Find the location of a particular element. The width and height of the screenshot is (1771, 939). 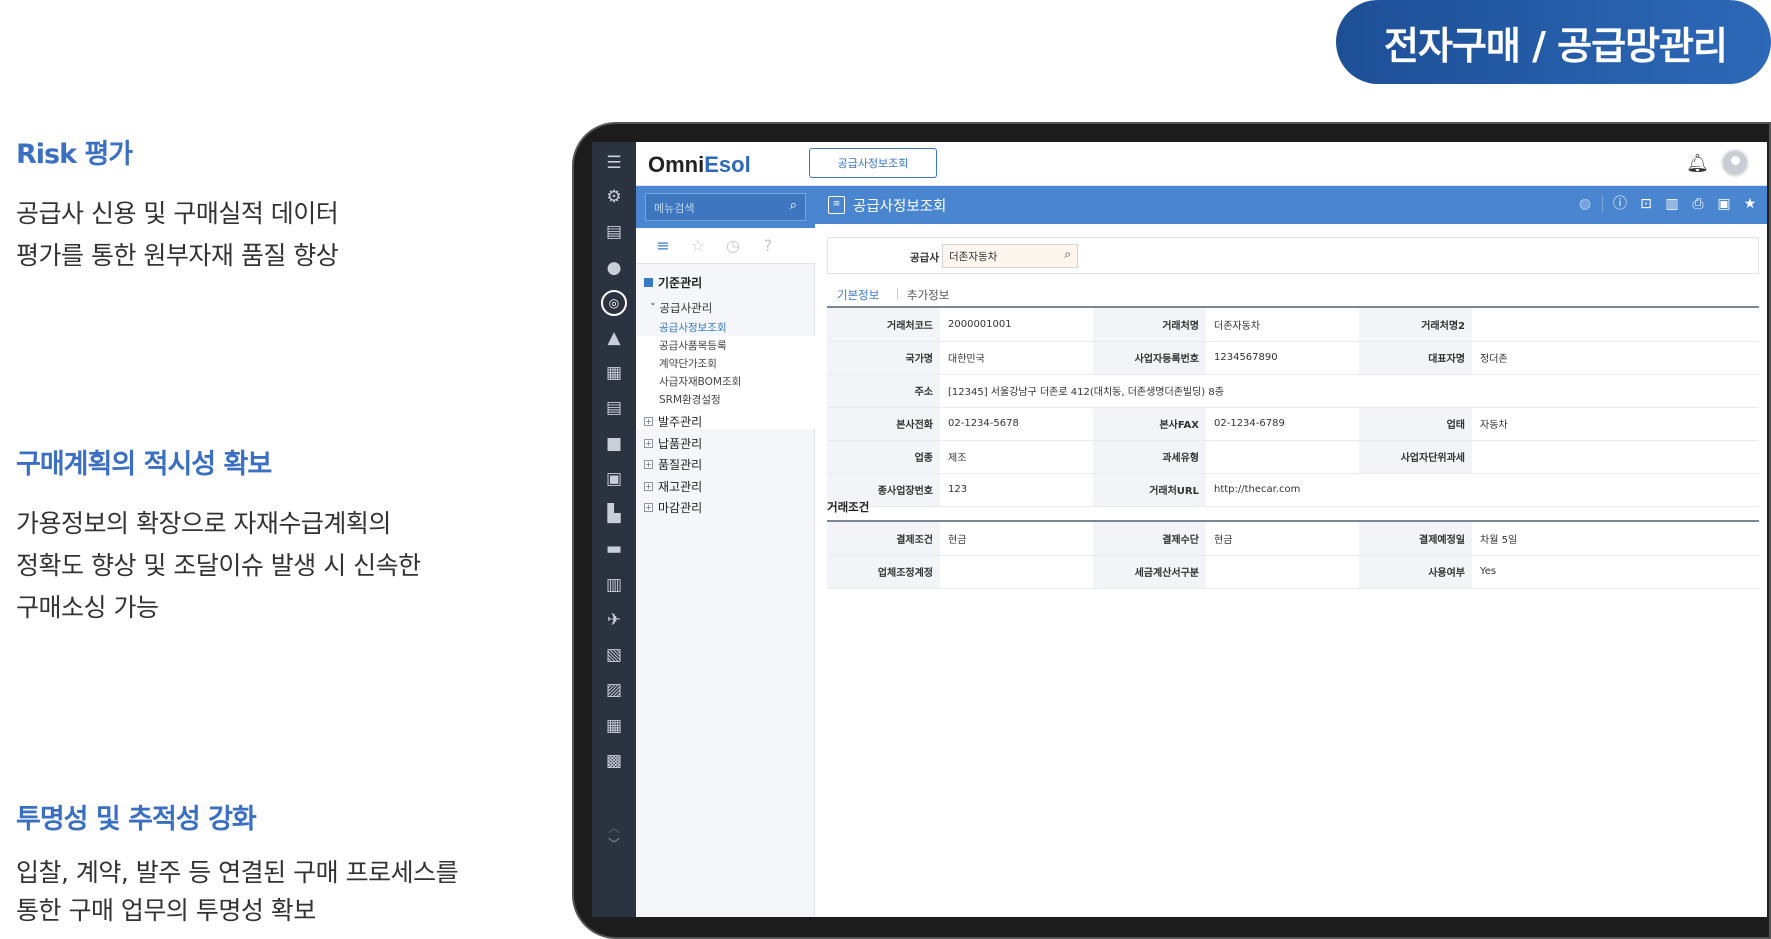

bell-icon: 🔔︎ is located at coordinates (1697, 163).